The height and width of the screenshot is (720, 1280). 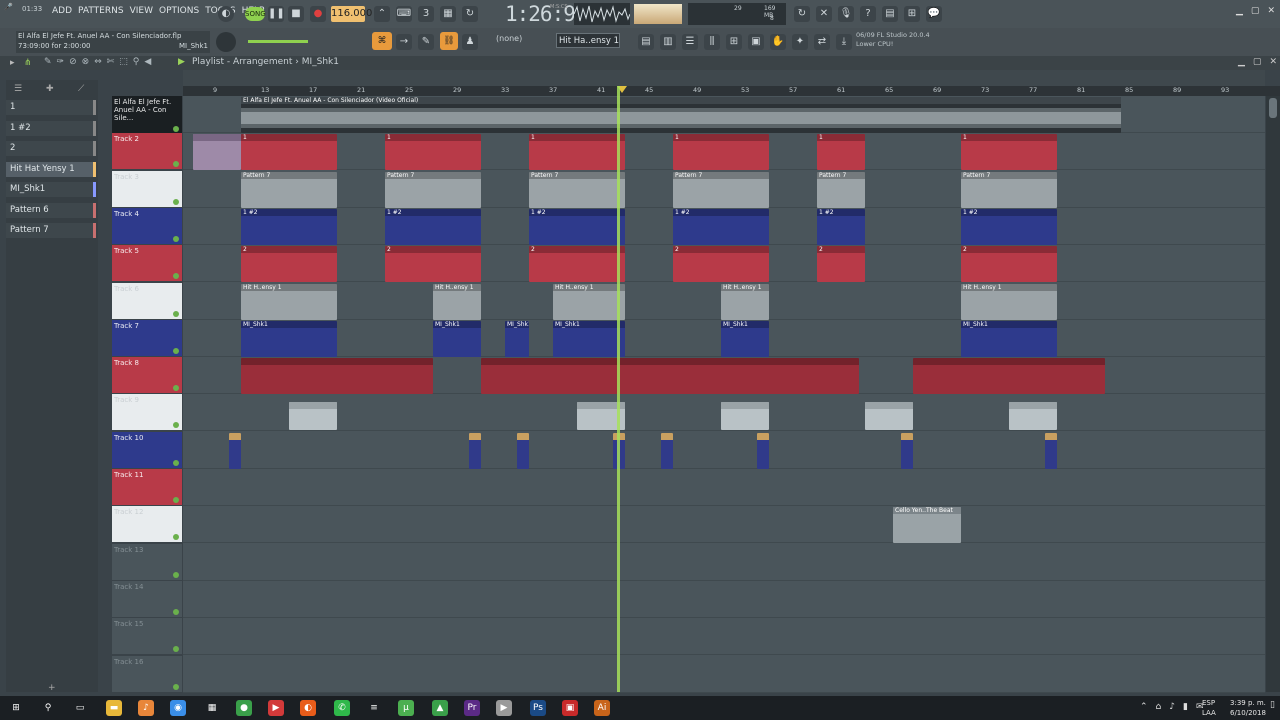 I want to click on picker-item: 1 #2, so click(x=51, y=128).